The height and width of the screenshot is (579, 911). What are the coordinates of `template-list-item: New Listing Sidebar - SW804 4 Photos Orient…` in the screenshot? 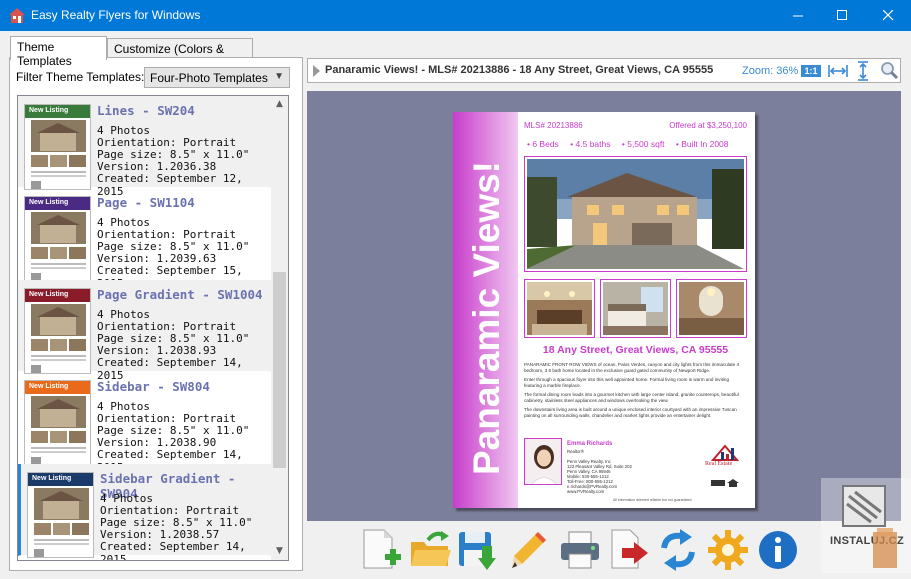 It's located at (145, 423).